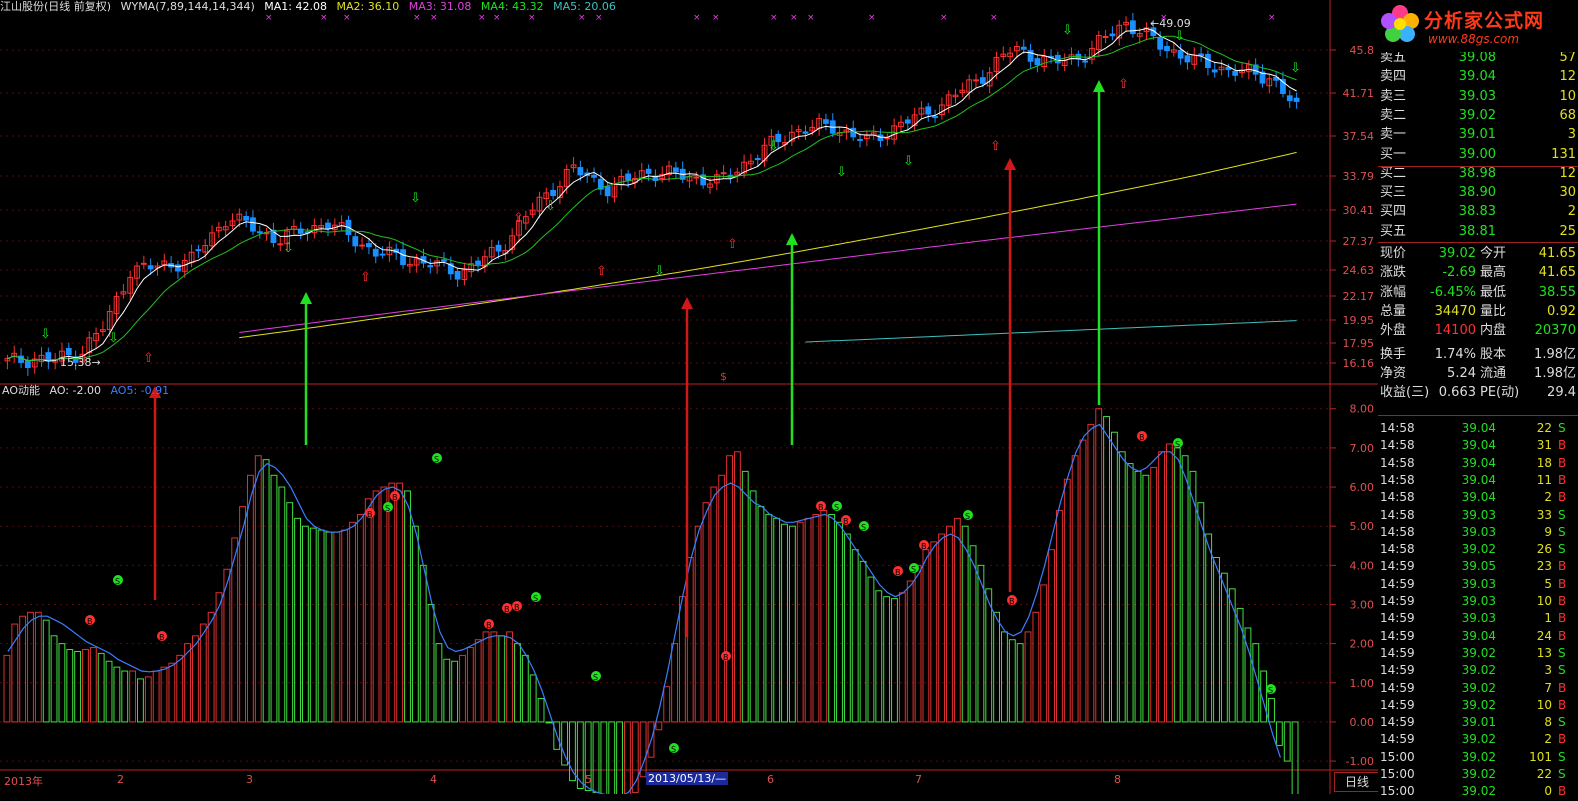  Describe the element at coordinates (1477, 135) in the screenshot. I see `order-price: 39.01` at that location.